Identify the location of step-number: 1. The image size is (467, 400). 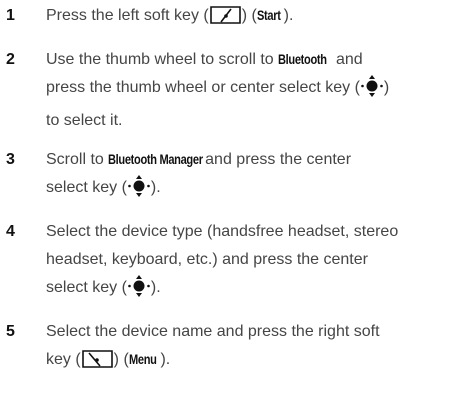
(10, 15).